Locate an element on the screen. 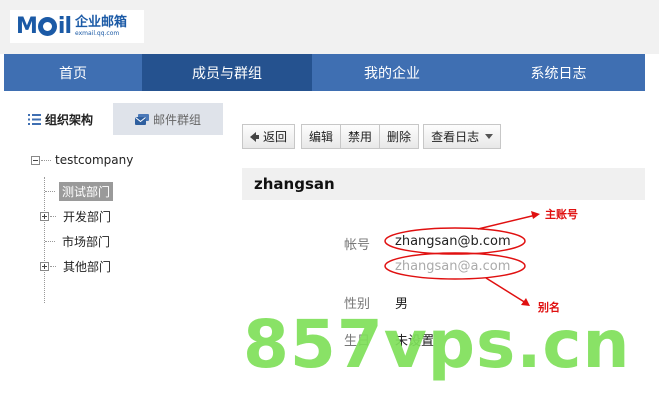 Image resolution: width=659 pixels, height=394 pixels. alias-arrowhead is located at coordinates (525, 302).